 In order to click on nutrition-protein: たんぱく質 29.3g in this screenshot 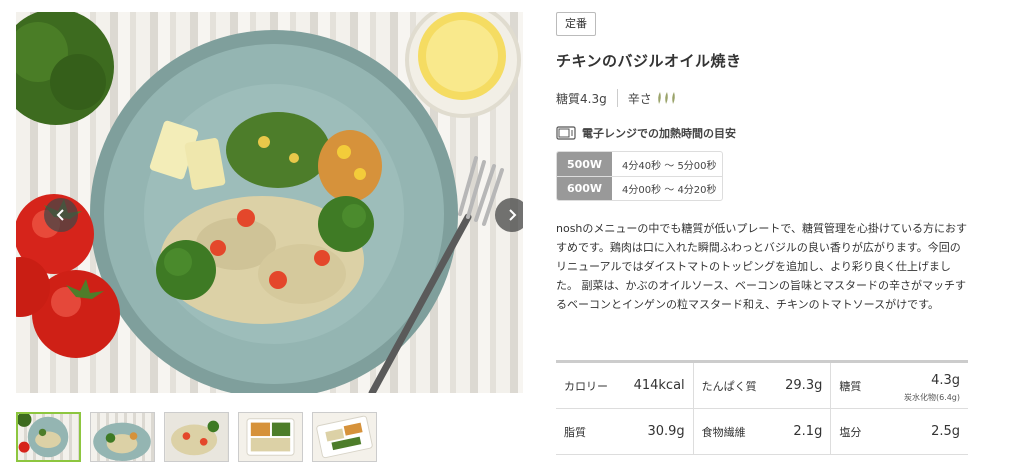, I will do `click(761, 385)`.